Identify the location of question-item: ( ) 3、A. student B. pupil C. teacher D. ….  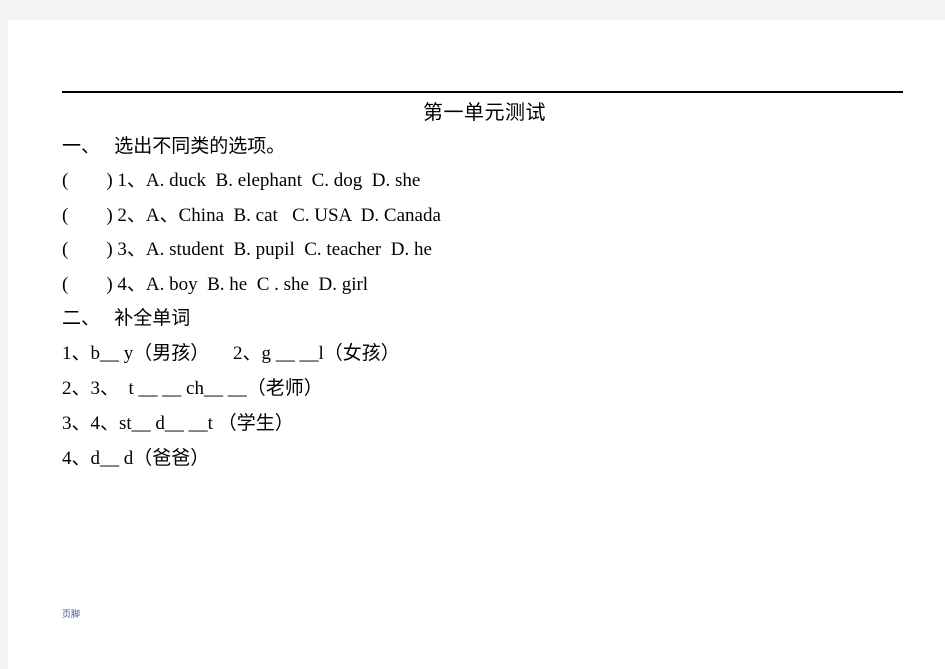
(247, 249).